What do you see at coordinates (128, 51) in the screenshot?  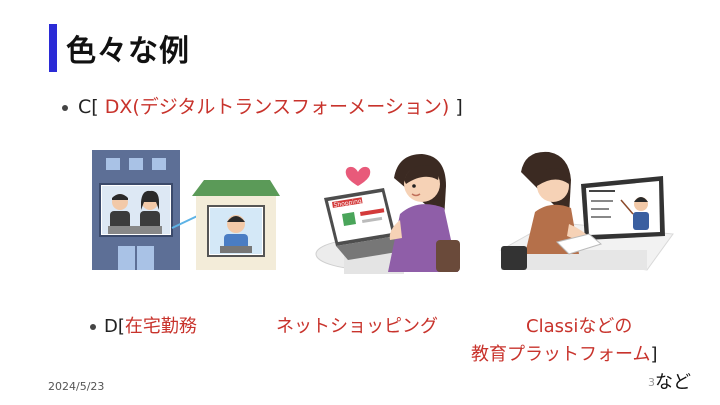 I see `page-title: 色々な例` at bounding box center [128, 51].